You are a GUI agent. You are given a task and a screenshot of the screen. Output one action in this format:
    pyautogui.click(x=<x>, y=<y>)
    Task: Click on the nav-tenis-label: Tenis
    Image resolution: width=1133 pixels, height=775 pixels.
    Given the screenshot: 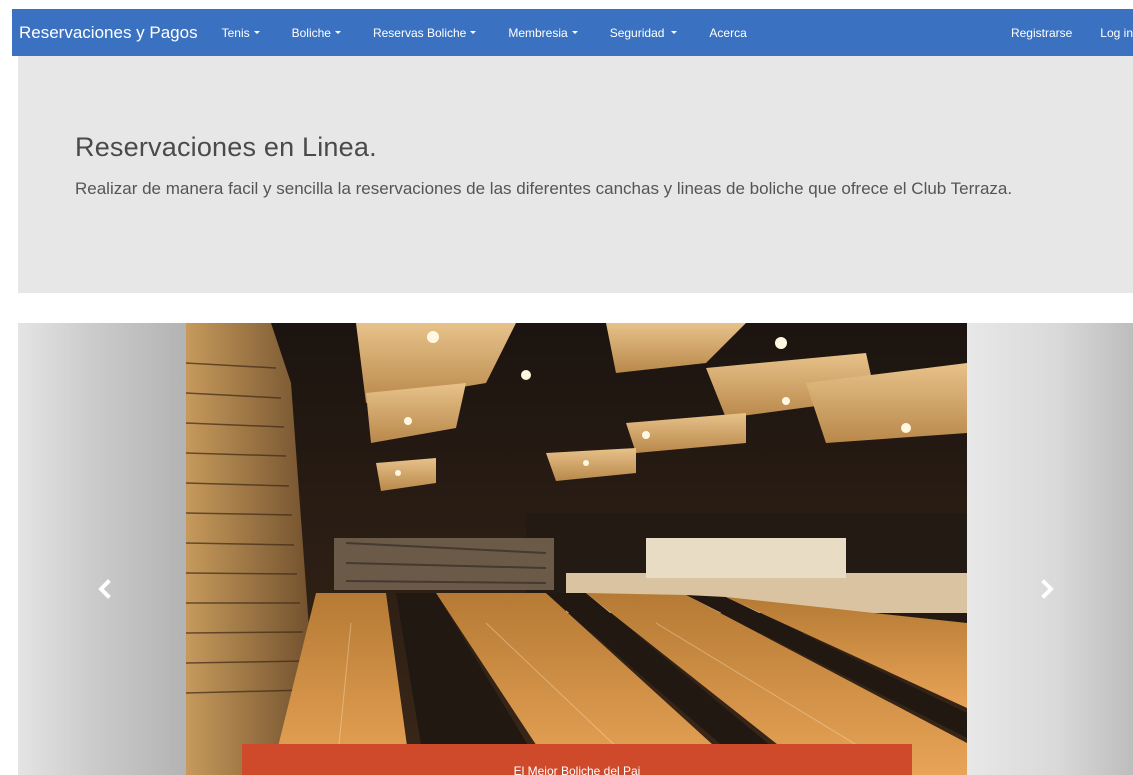 What is the action you would take?
    pyautogui.click(x=235, y=32)
    